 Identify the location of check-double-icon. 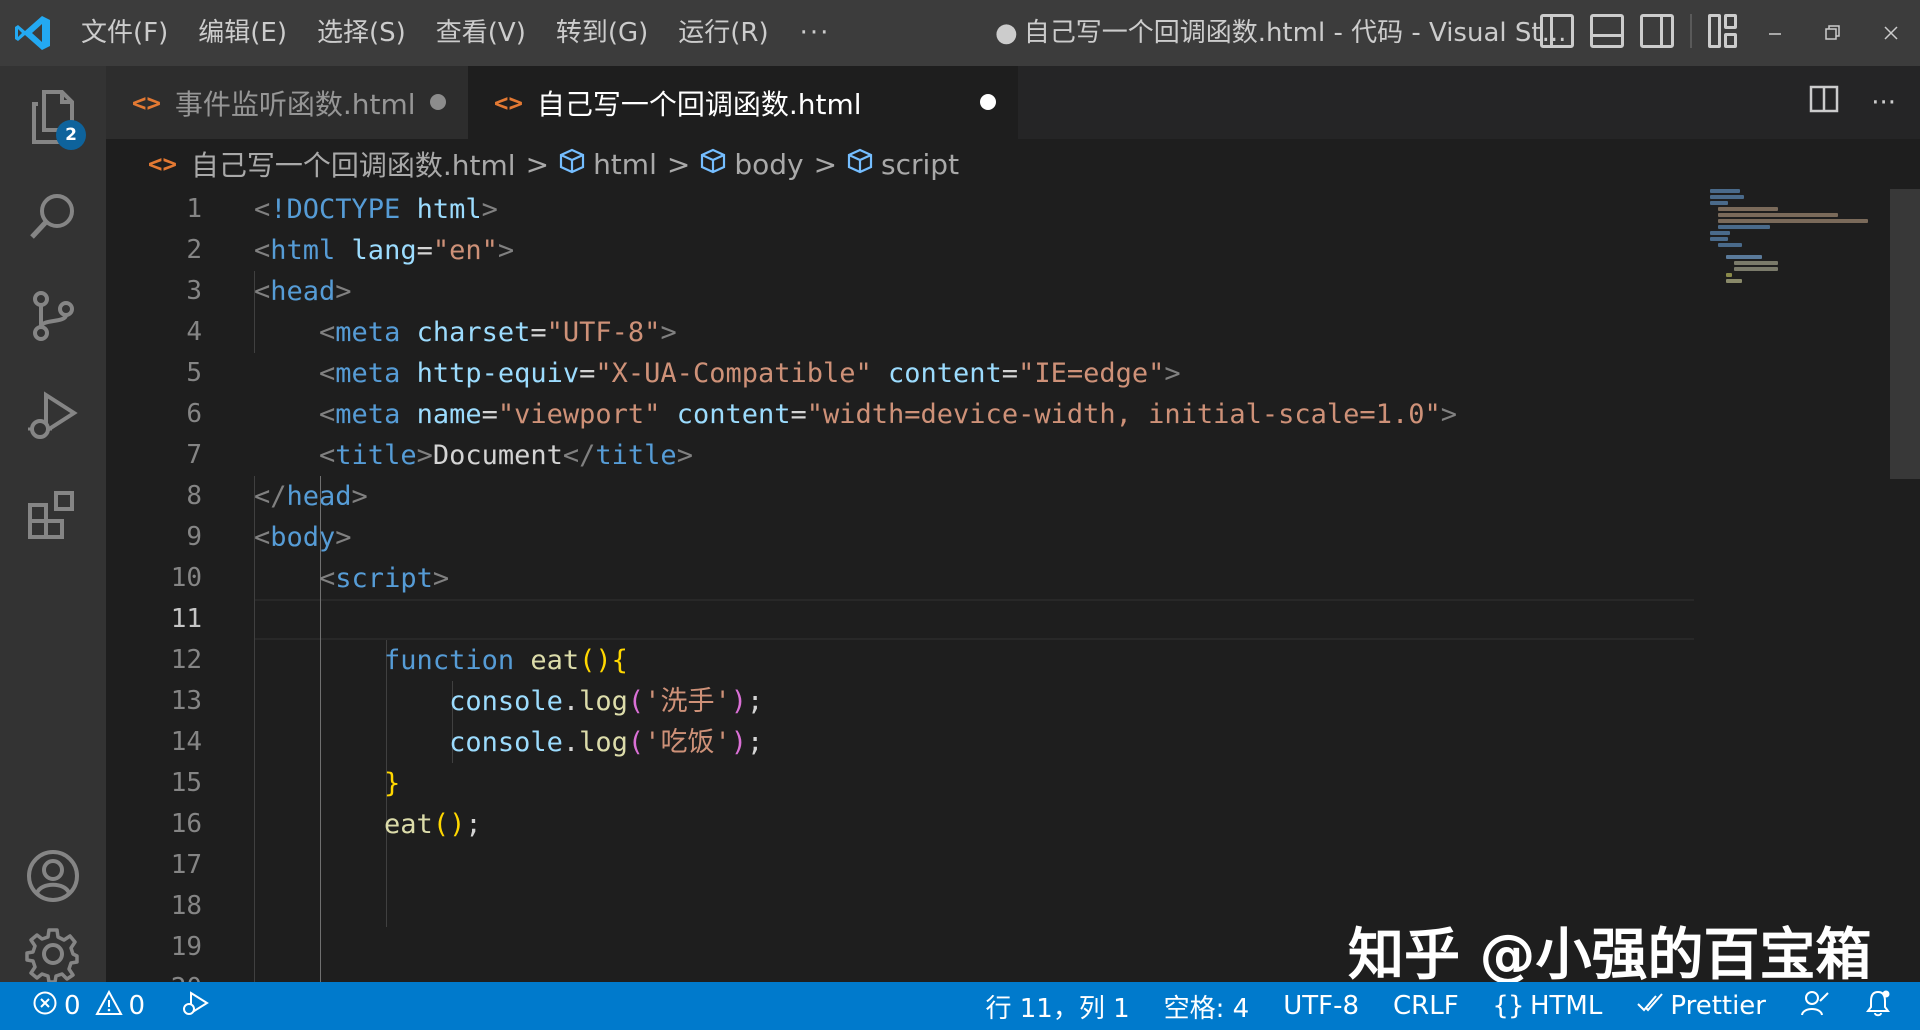
(1650, 1006).